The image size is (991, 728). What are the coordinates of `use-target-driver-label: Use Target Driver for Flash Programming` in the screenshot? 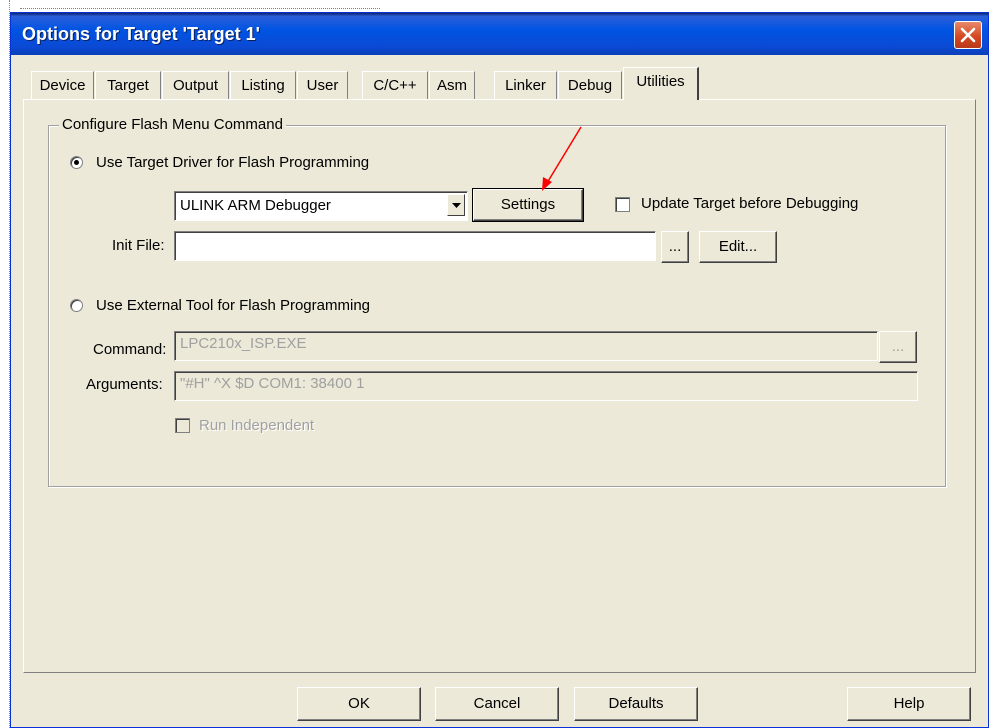 It's located at (232, 162).